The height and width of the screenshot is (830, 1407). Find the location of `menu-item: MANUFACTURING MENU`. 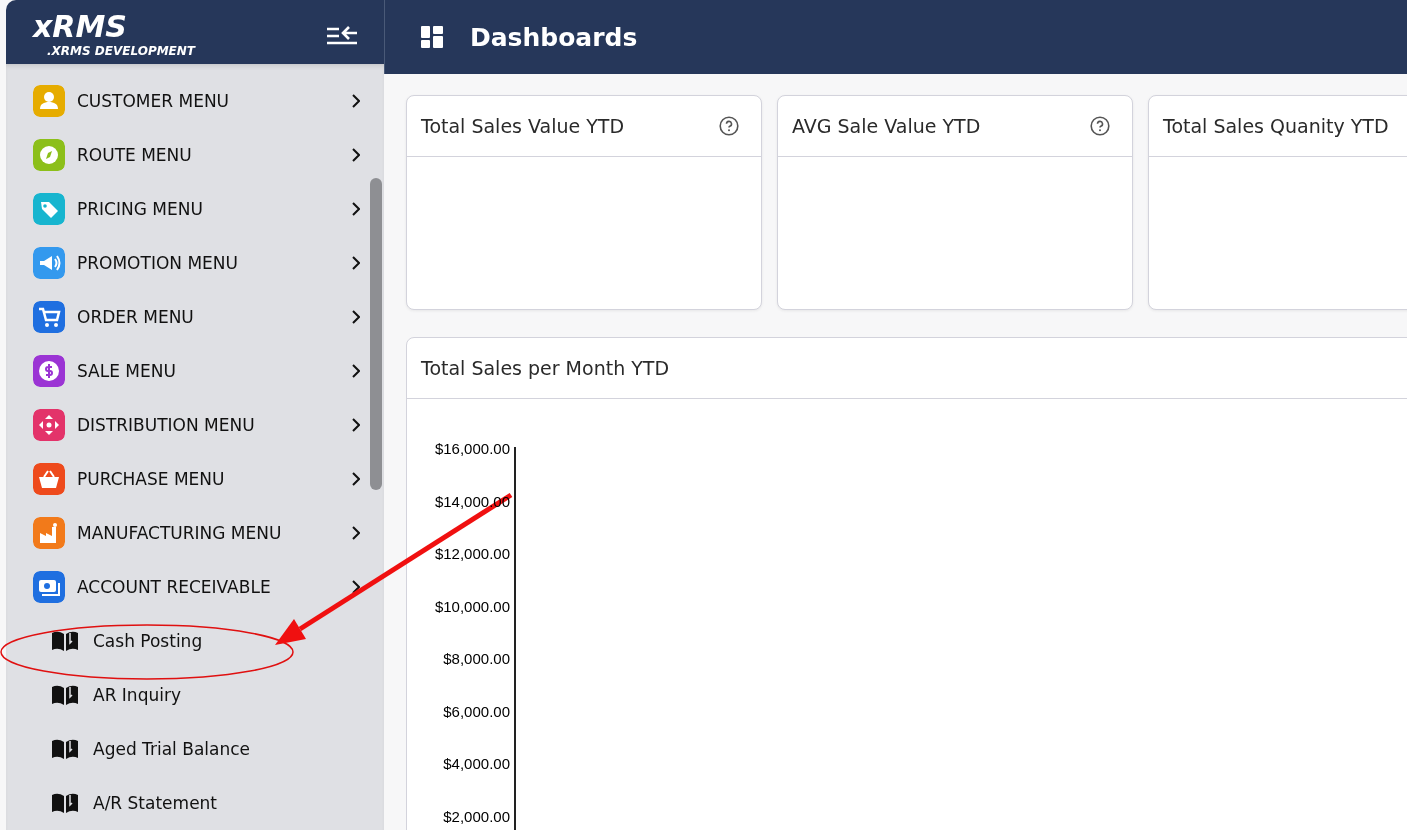

menu-item: MANUFACTURING MENU is located at coordinates (195, 533).